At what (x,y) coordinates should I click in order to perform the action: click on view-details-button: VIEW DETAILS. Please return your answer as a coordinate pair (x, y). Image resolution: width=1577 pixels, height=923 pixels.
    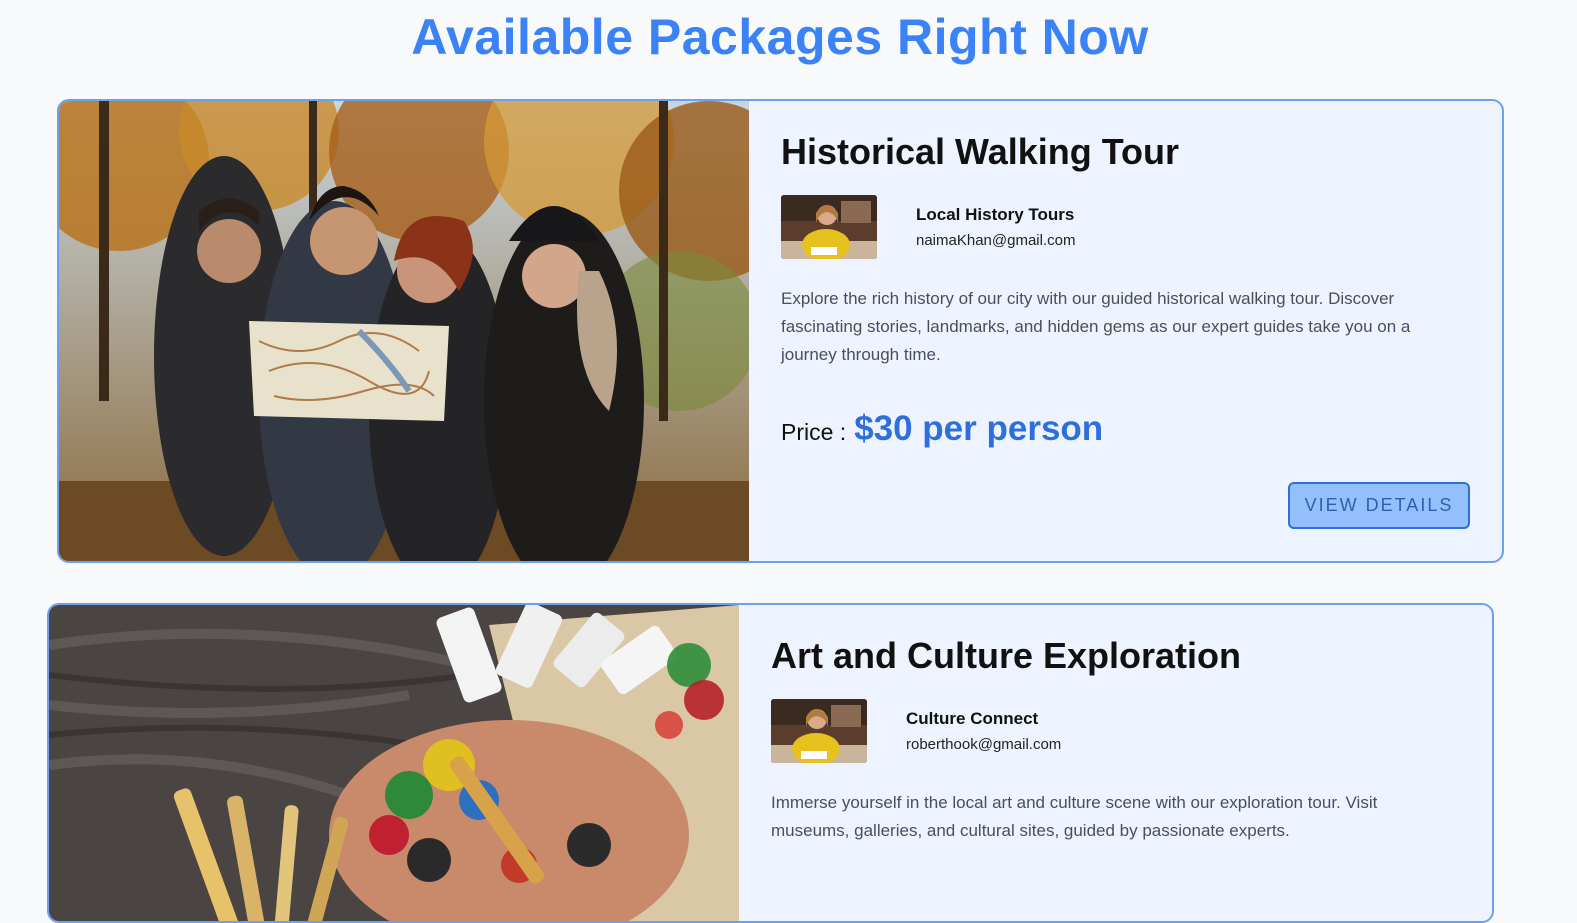
    Looking at the image, I should click on (1379, 505).